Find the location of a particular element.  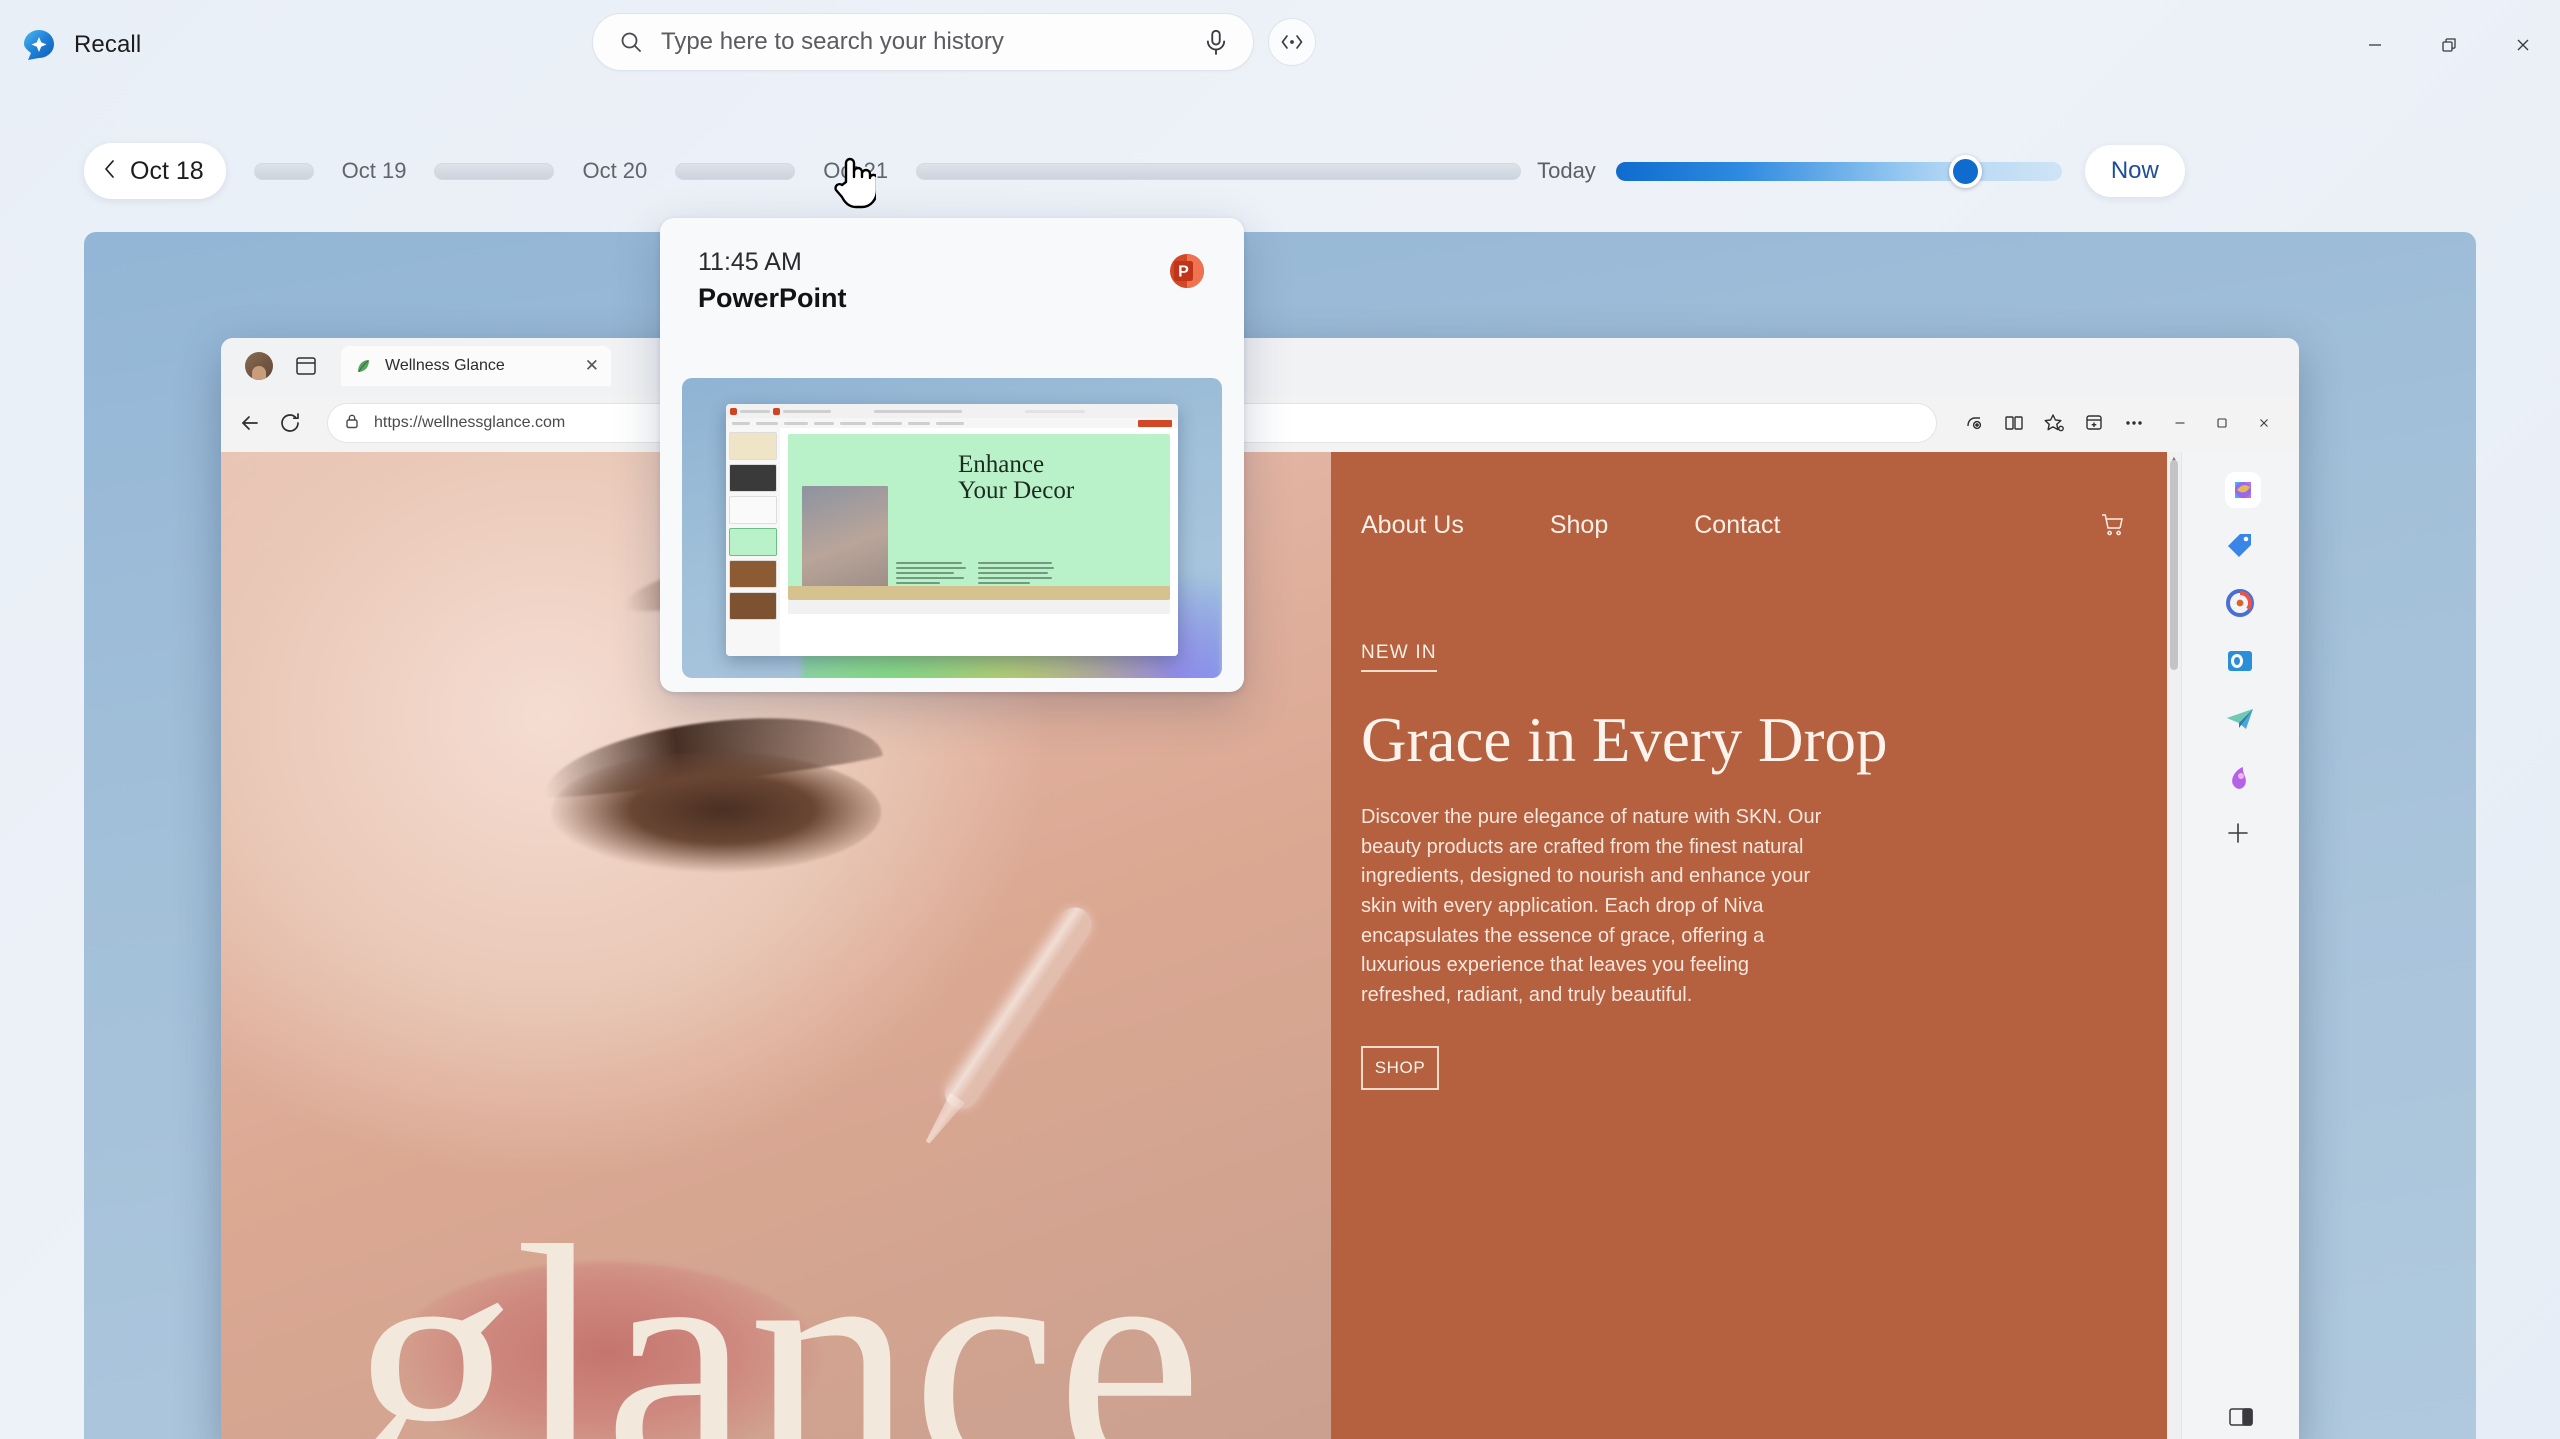

timeline-preview-card: 11:45 AM PowerPoint P Enhance Your Decor is located at coordinates (952, 455).